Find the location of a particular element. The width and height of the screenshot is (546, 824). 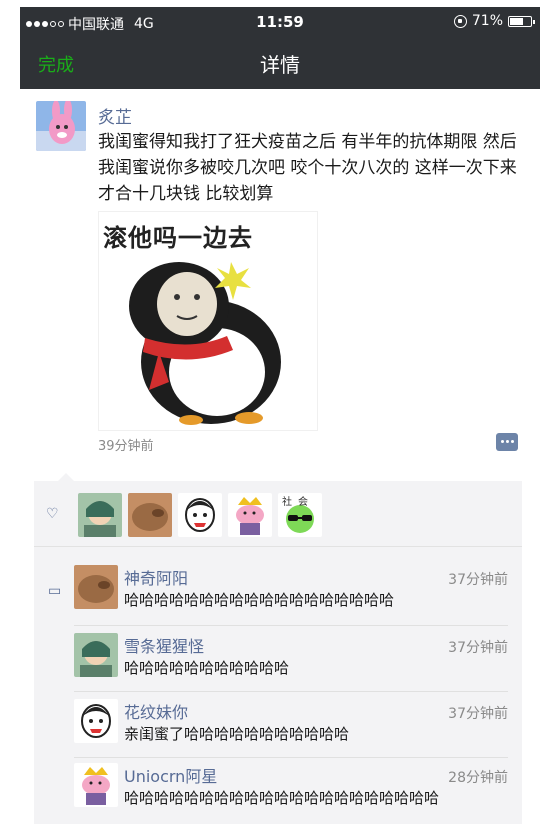

comment-text: 哈哈哈哈哈哈哈哈哈哈哈哈哈哈哈哈哈哈哈哈哈 is located at coordinates (311, 798).